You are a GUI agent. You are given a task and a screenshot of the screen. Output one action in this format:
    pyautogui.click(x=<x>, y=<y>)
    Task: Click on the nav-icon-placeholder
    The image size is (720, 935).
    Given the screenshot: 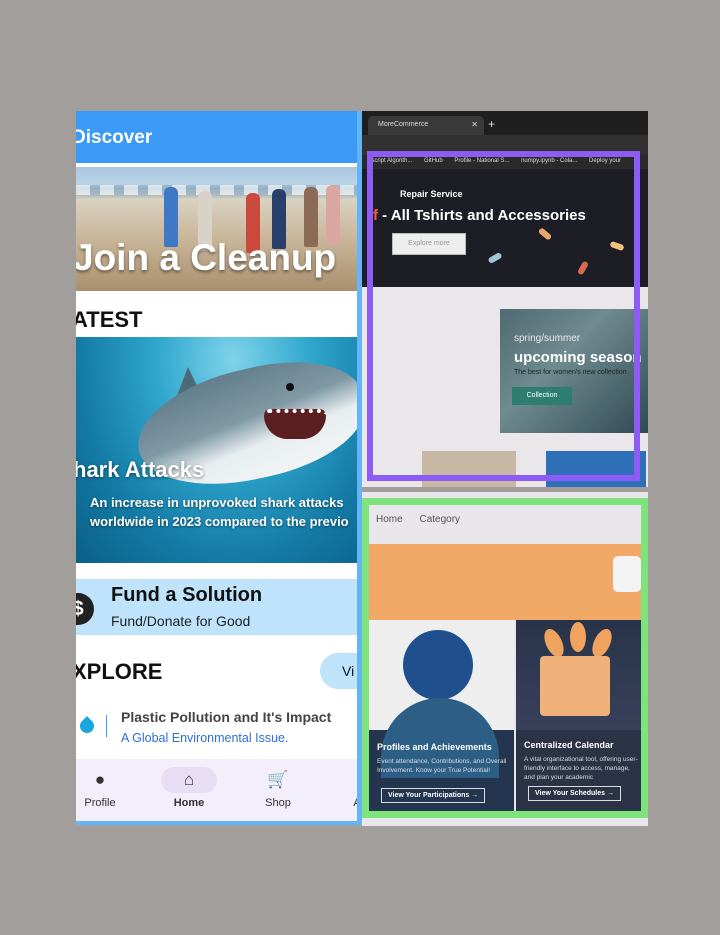 What is the action you would take?
    pyautogui.click(x=349, y=780)
    